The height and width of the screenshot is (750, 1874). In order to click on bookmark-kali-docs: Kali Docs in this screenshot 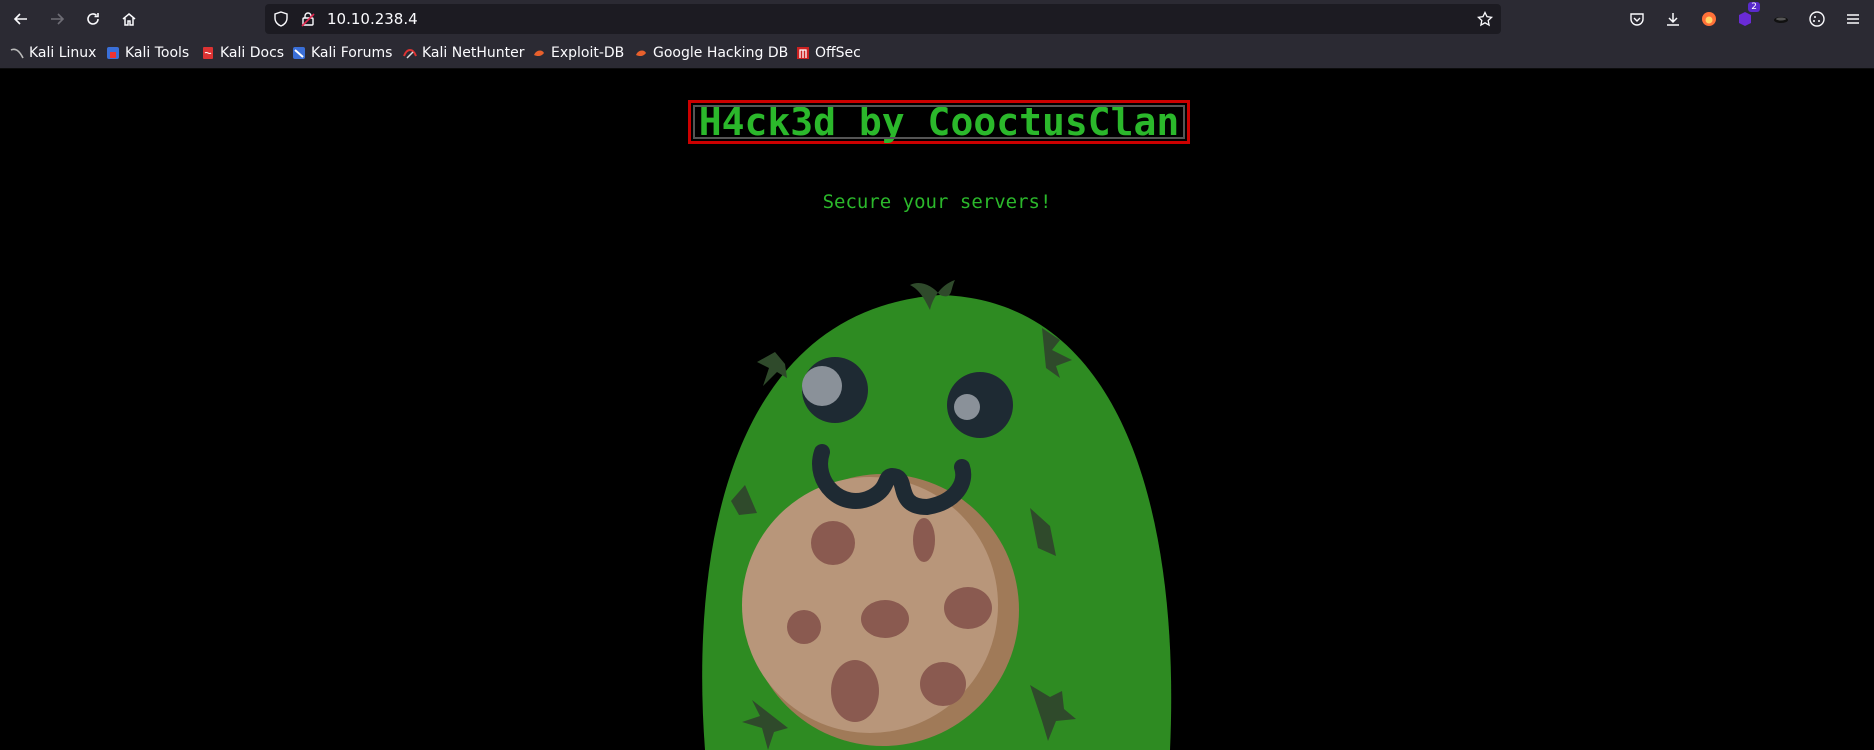, I will do `click(242, 53)`.